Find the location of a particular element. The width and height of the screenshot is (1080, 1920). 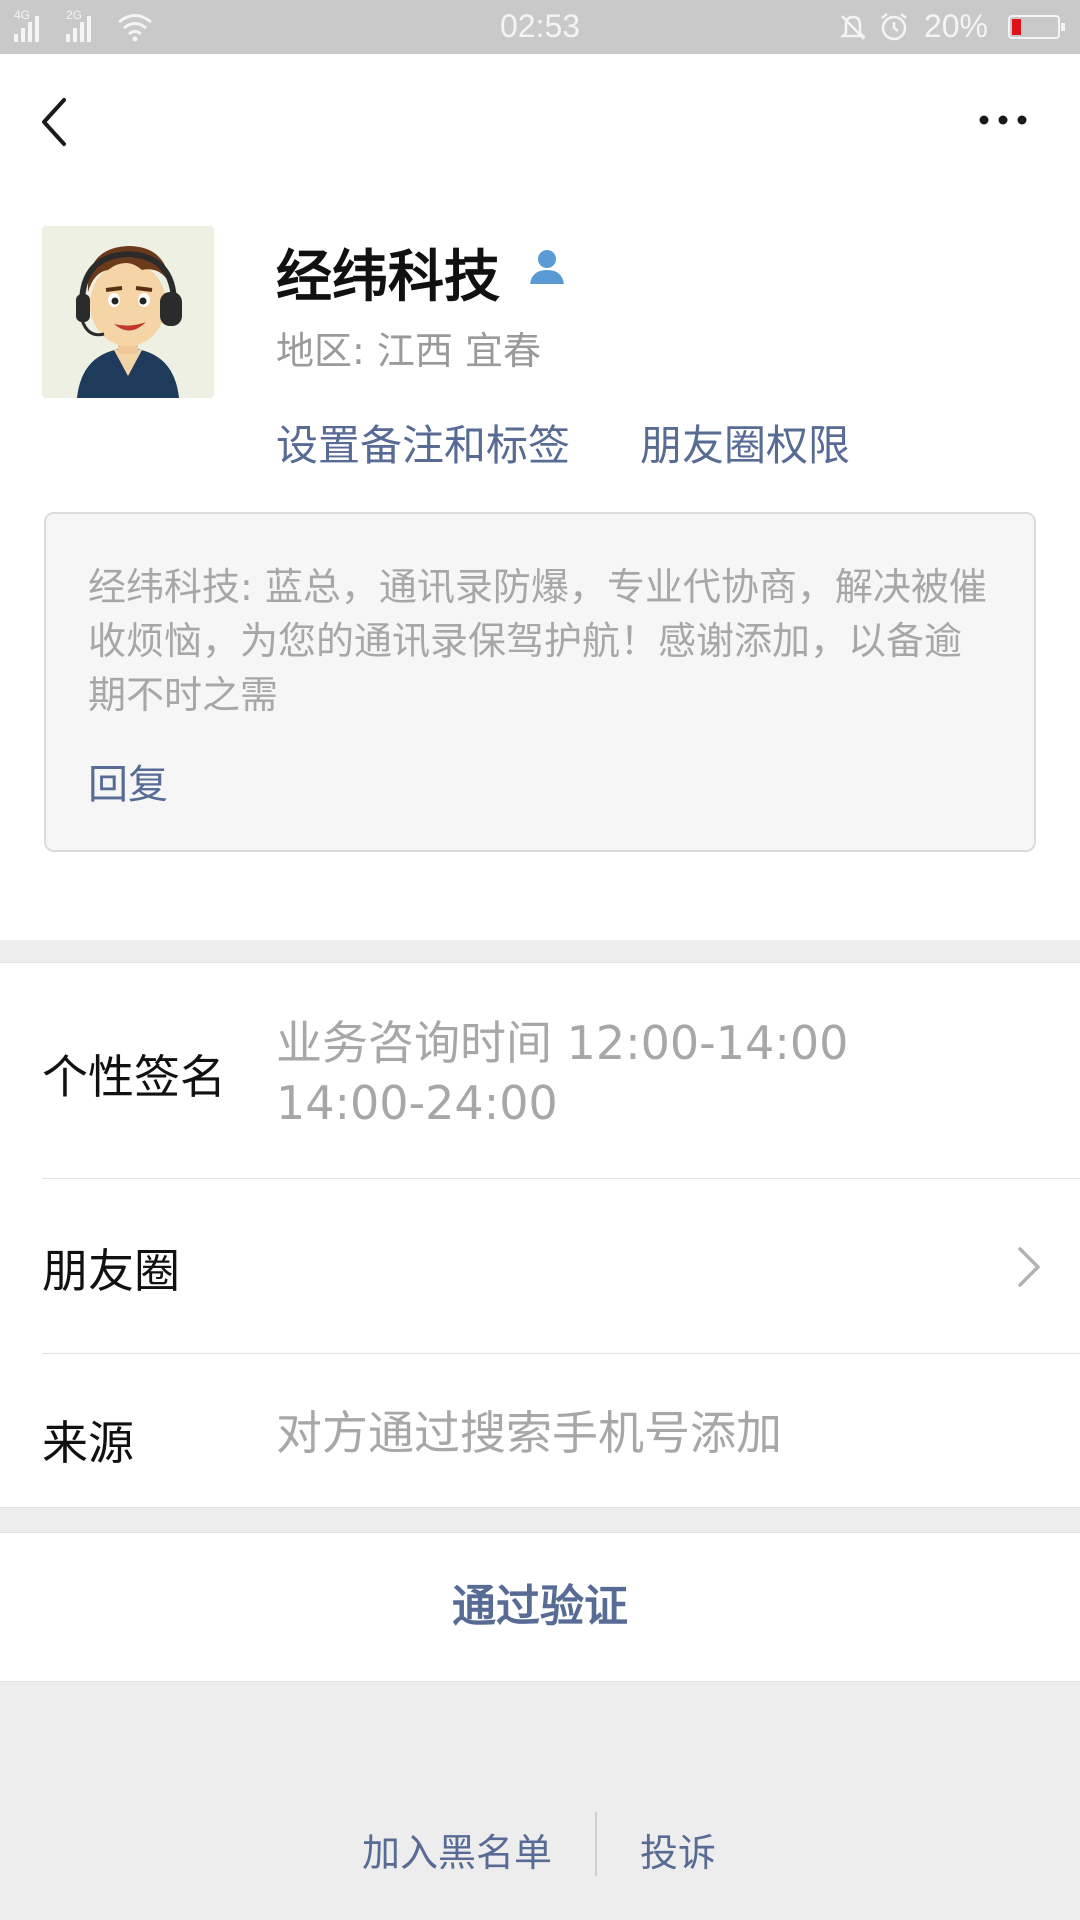

bell-muted-icon is located at coordinates (853, 27).